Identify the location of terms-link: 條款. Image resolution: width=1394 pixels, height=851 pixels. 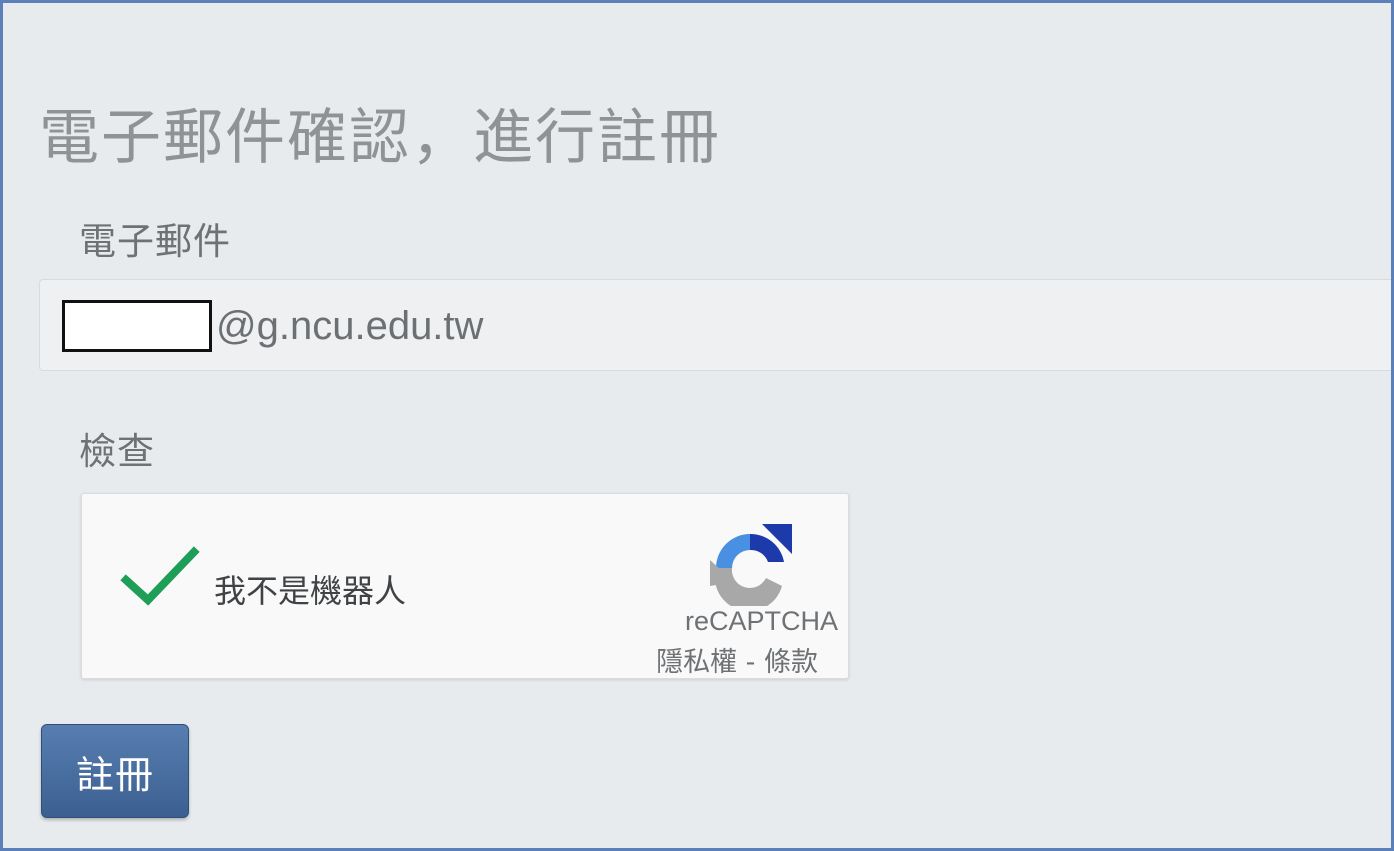
(791, 662).